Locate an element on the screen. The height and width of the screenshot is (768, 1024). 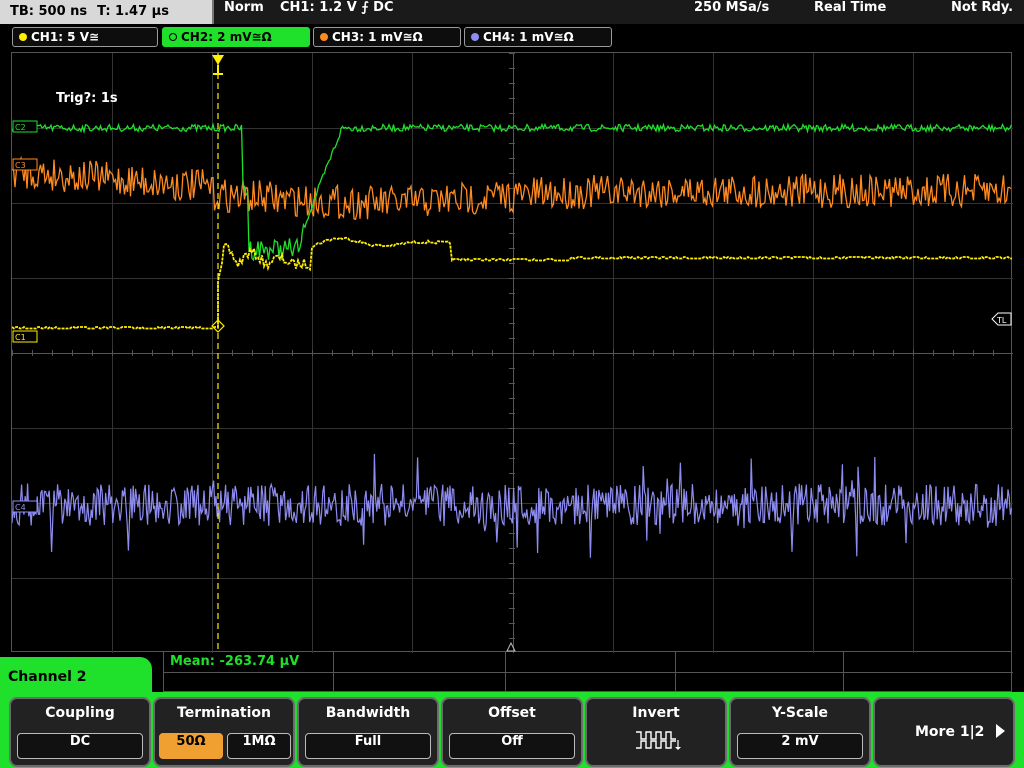
tab-ch1: CH1: 5 V≅ is located at coordinates (85, 37).